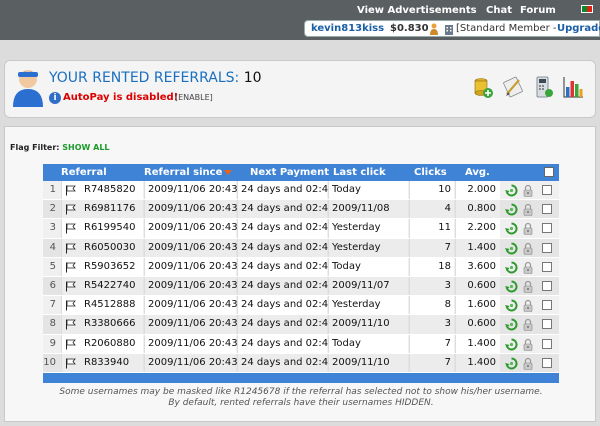 This screenshot has width=600, height=426. What do you see at coordinates (444, 266) in the screenshot?
I see `clicks: 18` at bounding box center [444, 266].